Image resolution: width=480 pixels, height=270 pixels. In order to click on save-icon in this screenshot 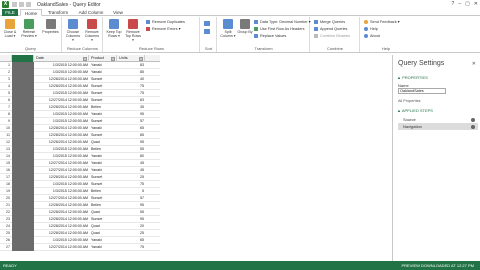, I will do `click(14, 4)`.